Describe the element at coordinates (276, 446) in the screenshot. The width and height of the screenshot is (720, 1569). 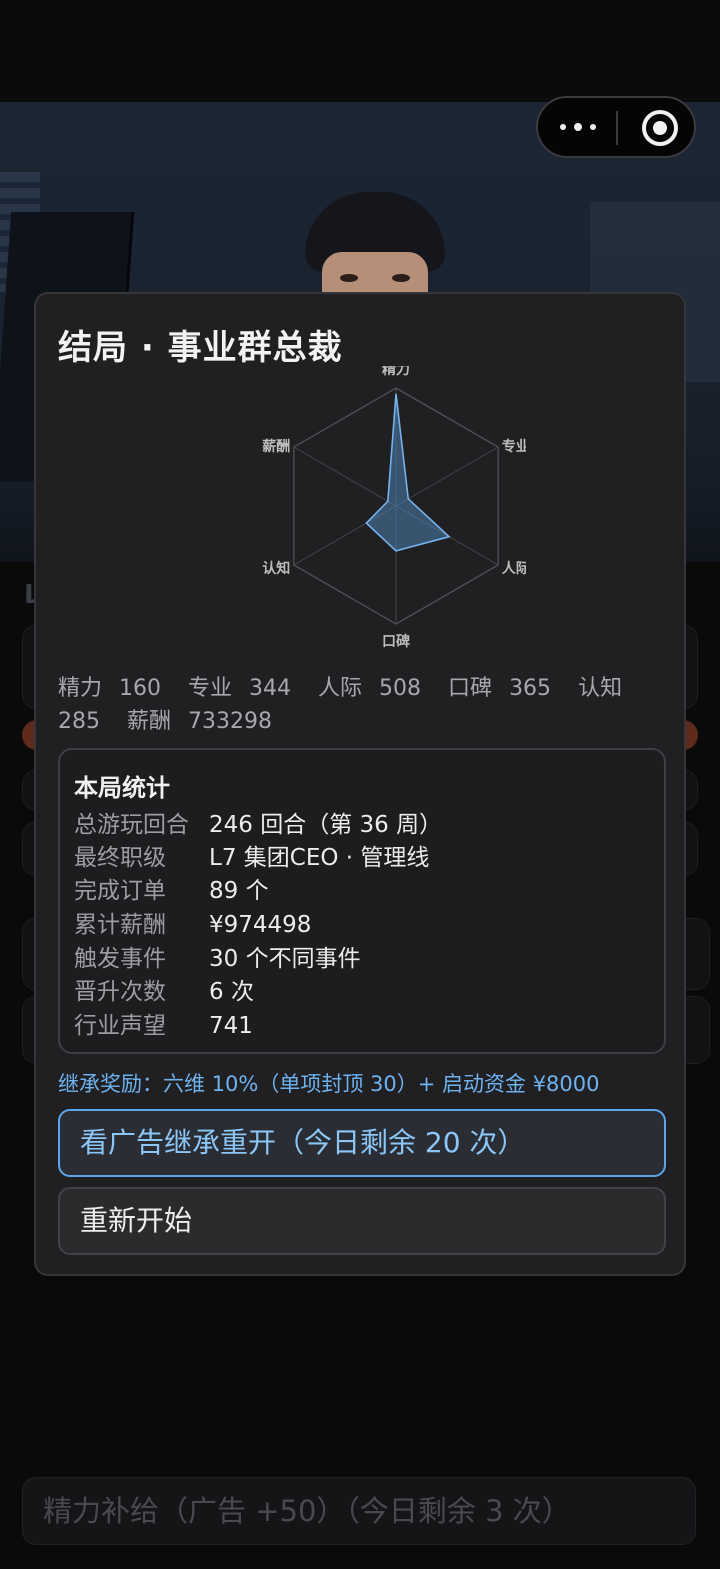
I see `radar-axis-label: 薪酬` at that location.